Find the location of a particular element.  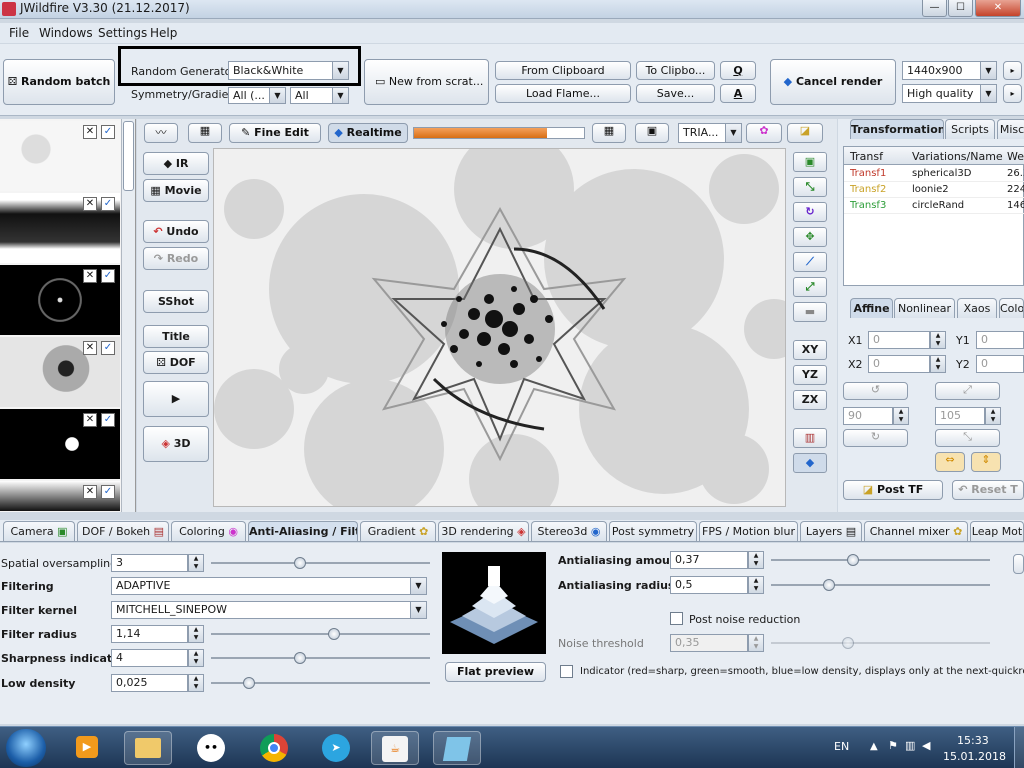

grid-icon: ▦ is located at coordinates (609, 133).